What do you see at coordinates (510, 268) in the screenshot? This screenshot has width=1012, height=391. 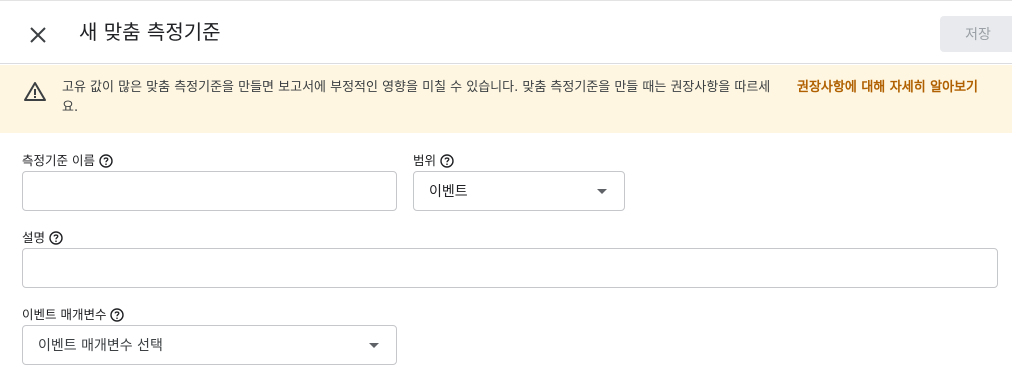 I see `description-input` at bounding box center [510, 268].